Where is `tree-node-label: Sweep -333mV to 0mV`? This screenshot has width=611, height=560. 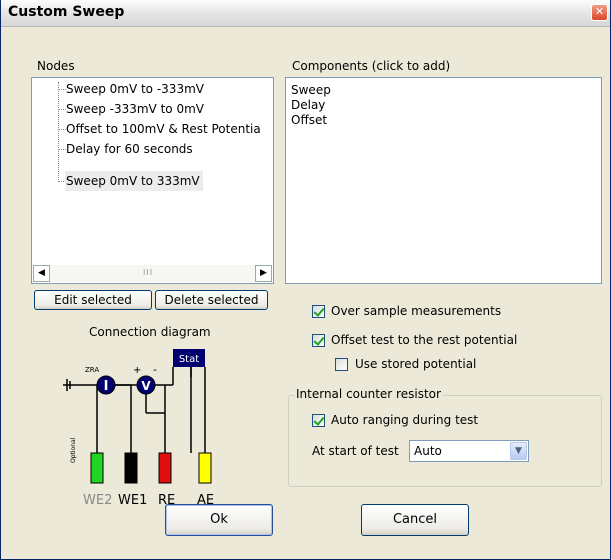
tree-node-label: Sweep -333mV to 0mV is located at coordinates (135, 109).